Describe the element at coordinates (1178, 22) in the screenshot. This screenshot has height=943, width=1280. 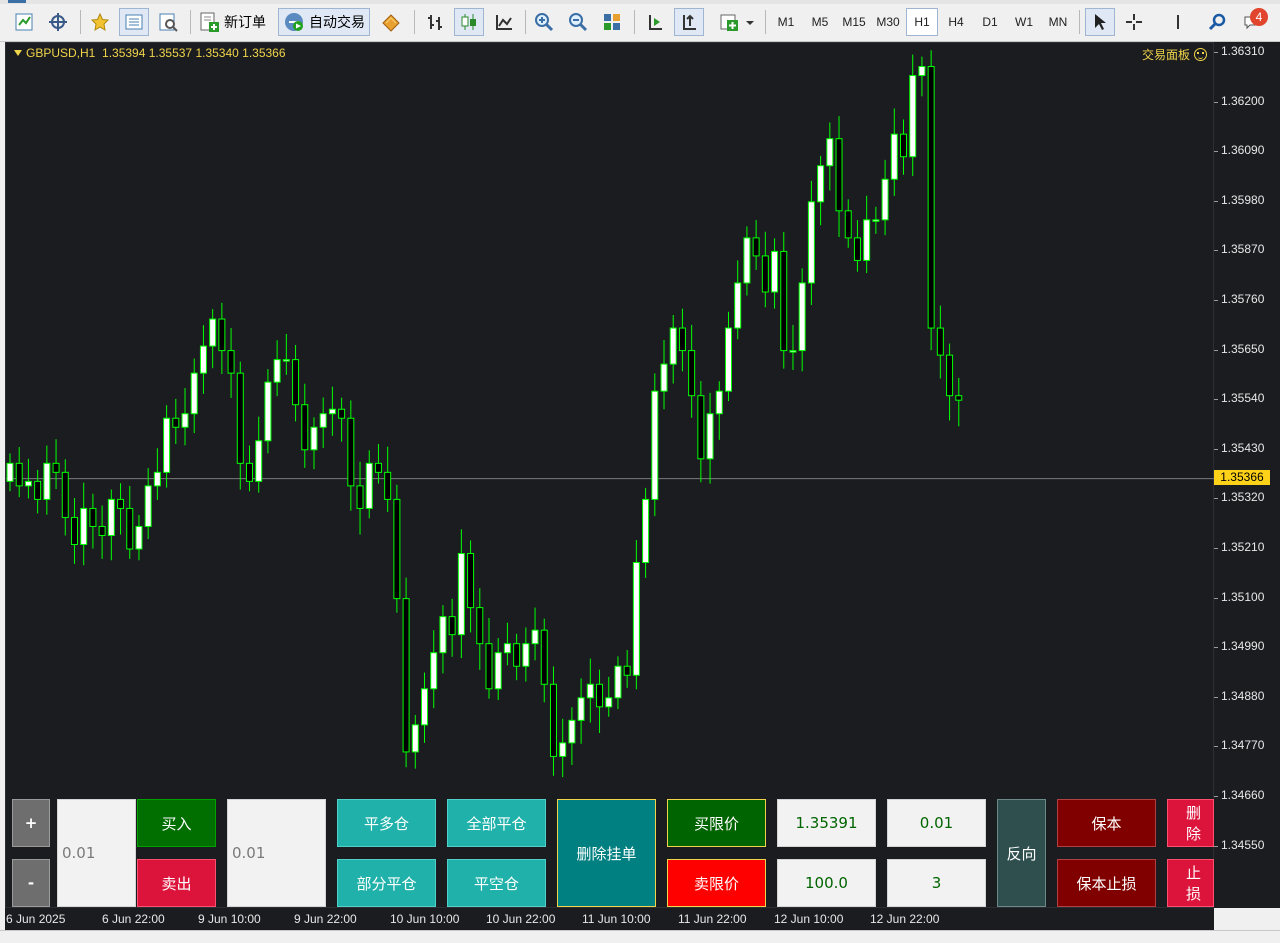
I see `vertical-line-icon` at that location.